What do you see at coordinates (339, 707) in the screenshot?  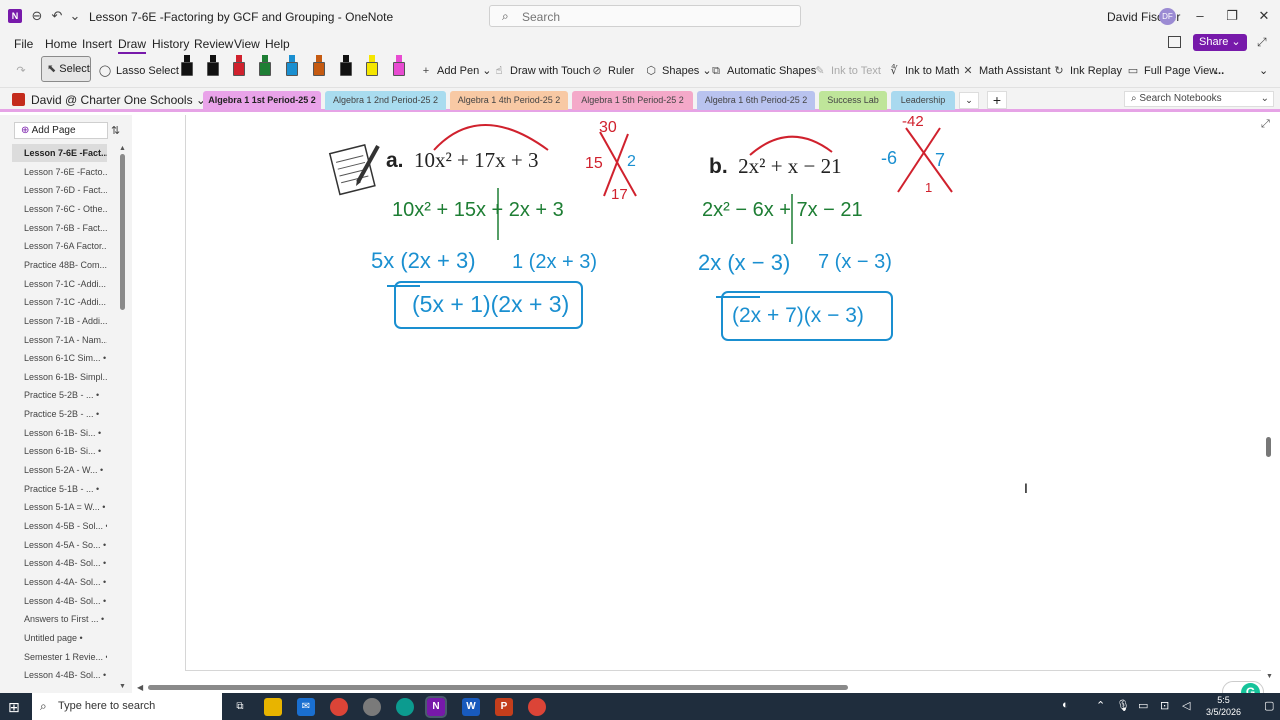 I see `chrome-icon` at bounding box center [339, 707].